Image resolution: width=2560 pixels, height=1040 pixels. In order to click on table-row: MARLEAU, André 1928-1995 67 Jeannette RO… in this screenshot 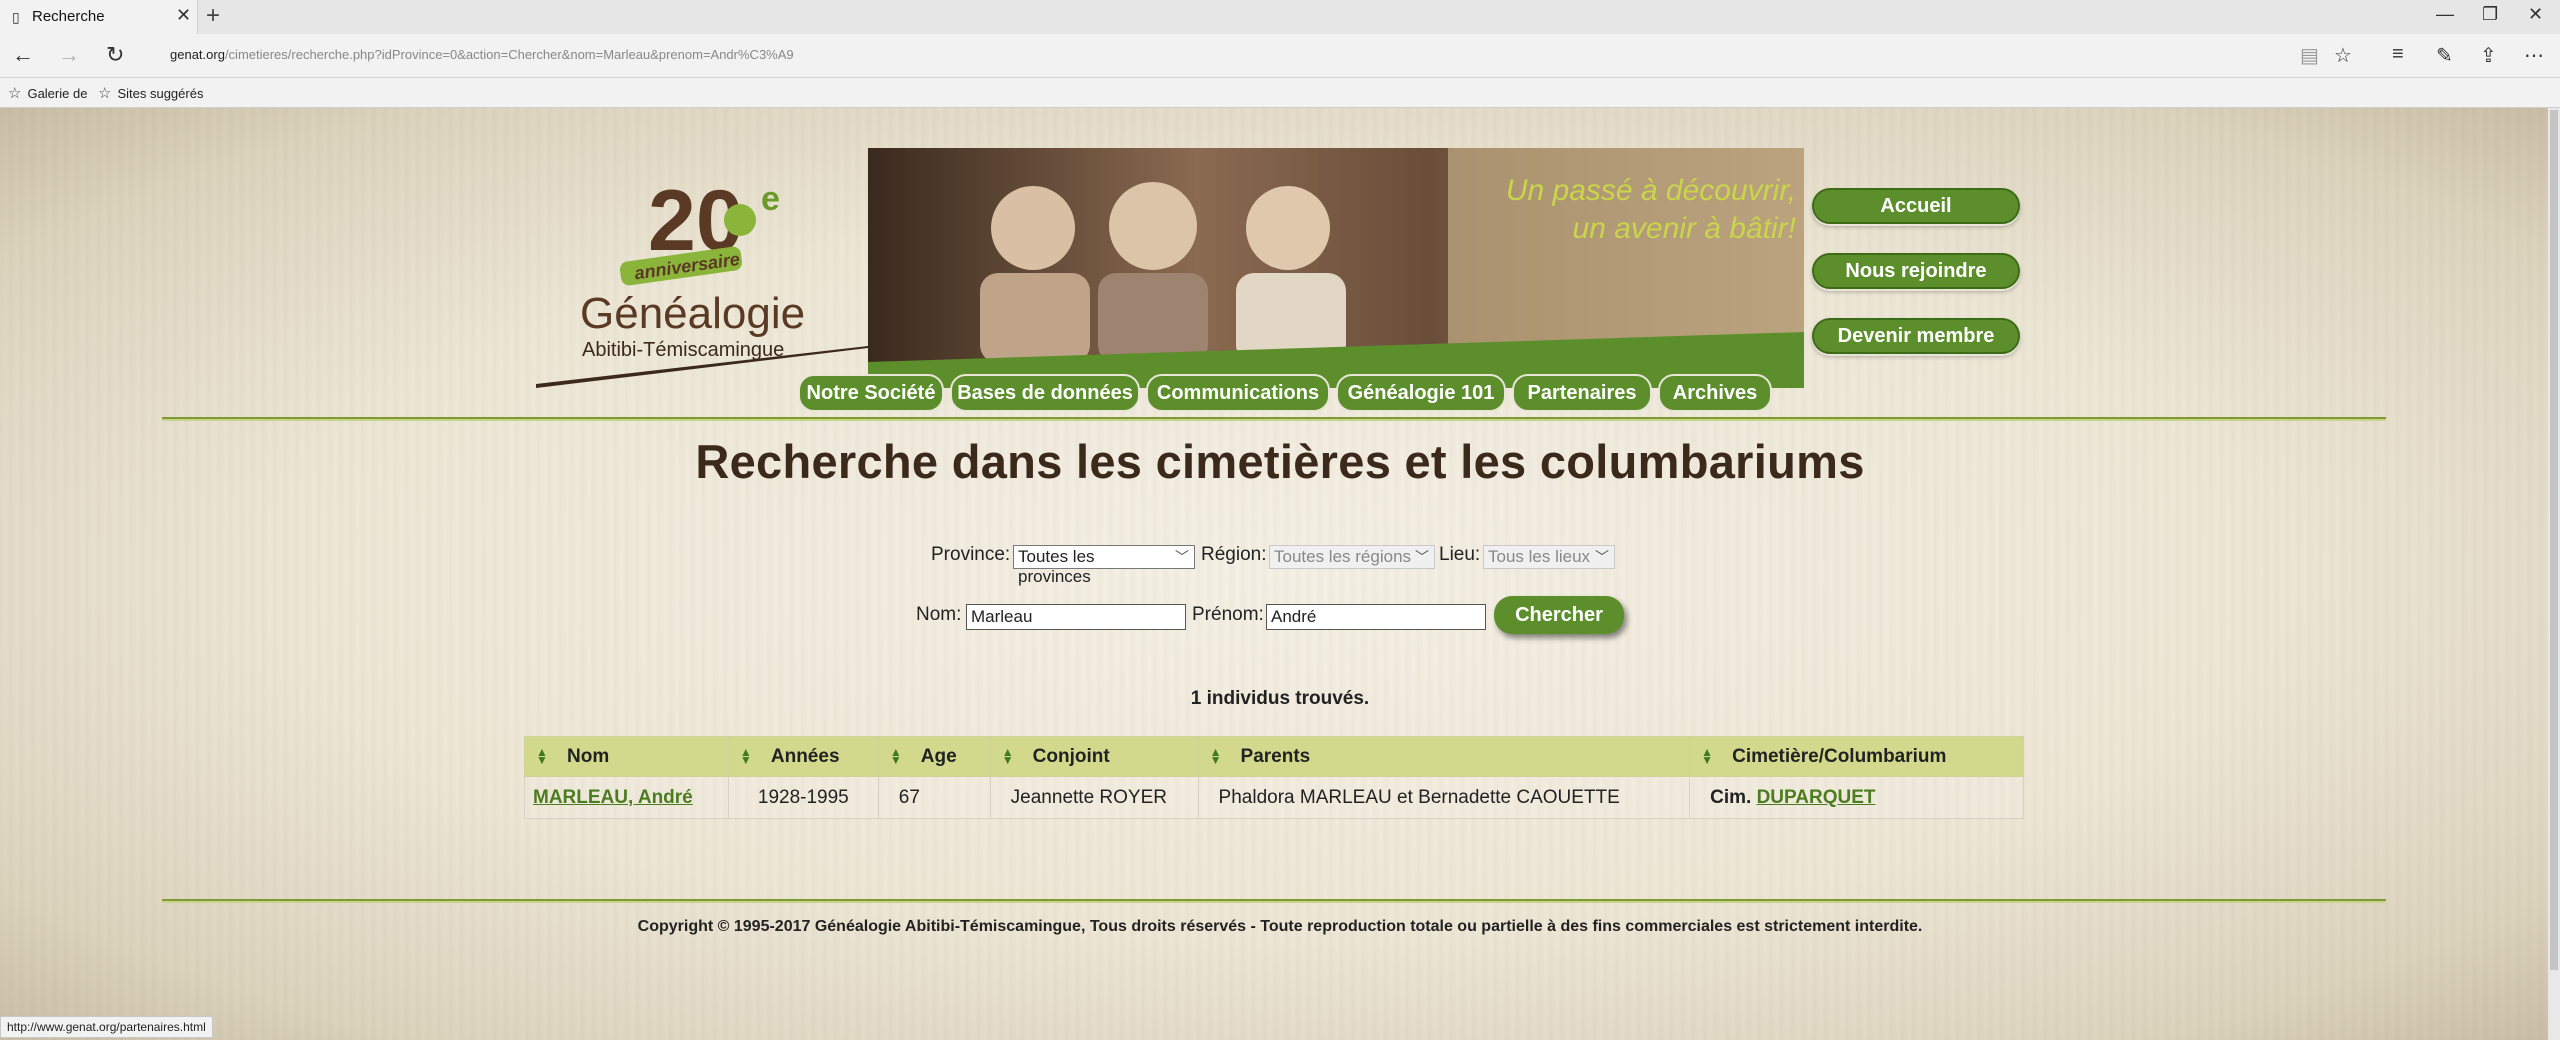, I will do `click(1274, 797)`.